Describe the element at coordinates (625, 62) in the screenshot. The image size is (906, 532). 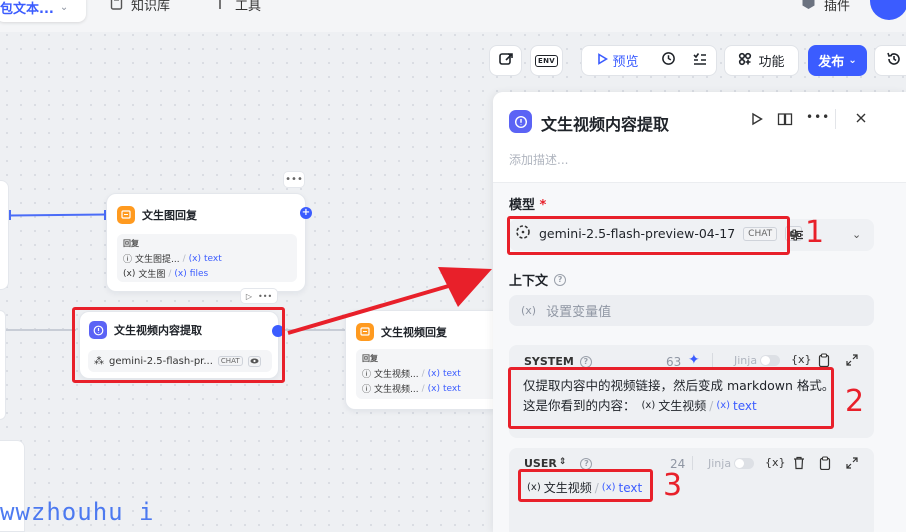
I see `preview-label: 预览` at that location.